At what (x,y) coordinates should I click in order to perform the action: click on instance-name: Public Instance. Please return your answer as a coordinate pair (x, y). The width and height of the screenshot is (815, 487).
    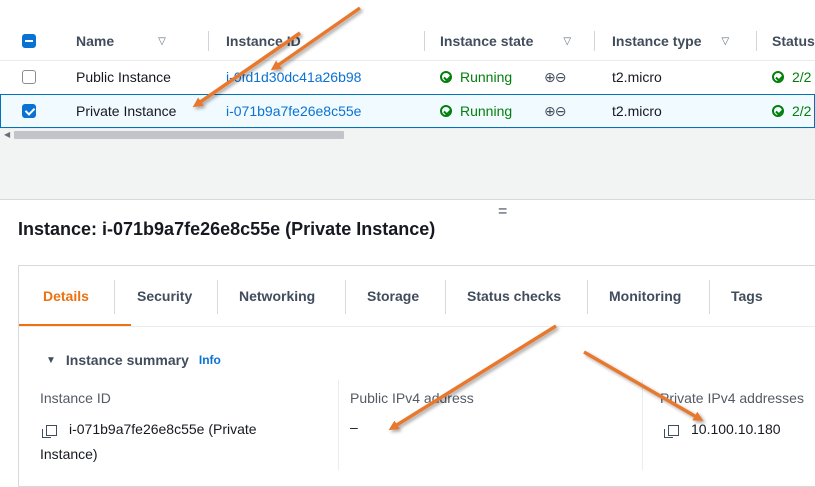
    Looking at the image, I should click on (123, 77).